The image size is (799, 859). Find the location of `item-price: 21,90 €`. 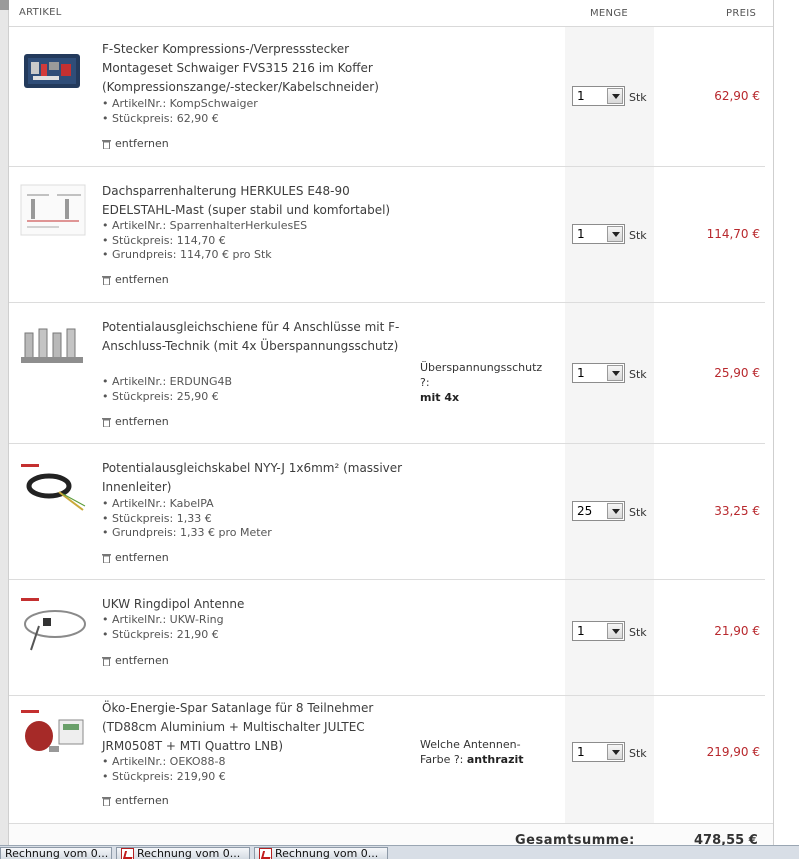

item-price: 21,90 € is located at coordinates (737, 631).